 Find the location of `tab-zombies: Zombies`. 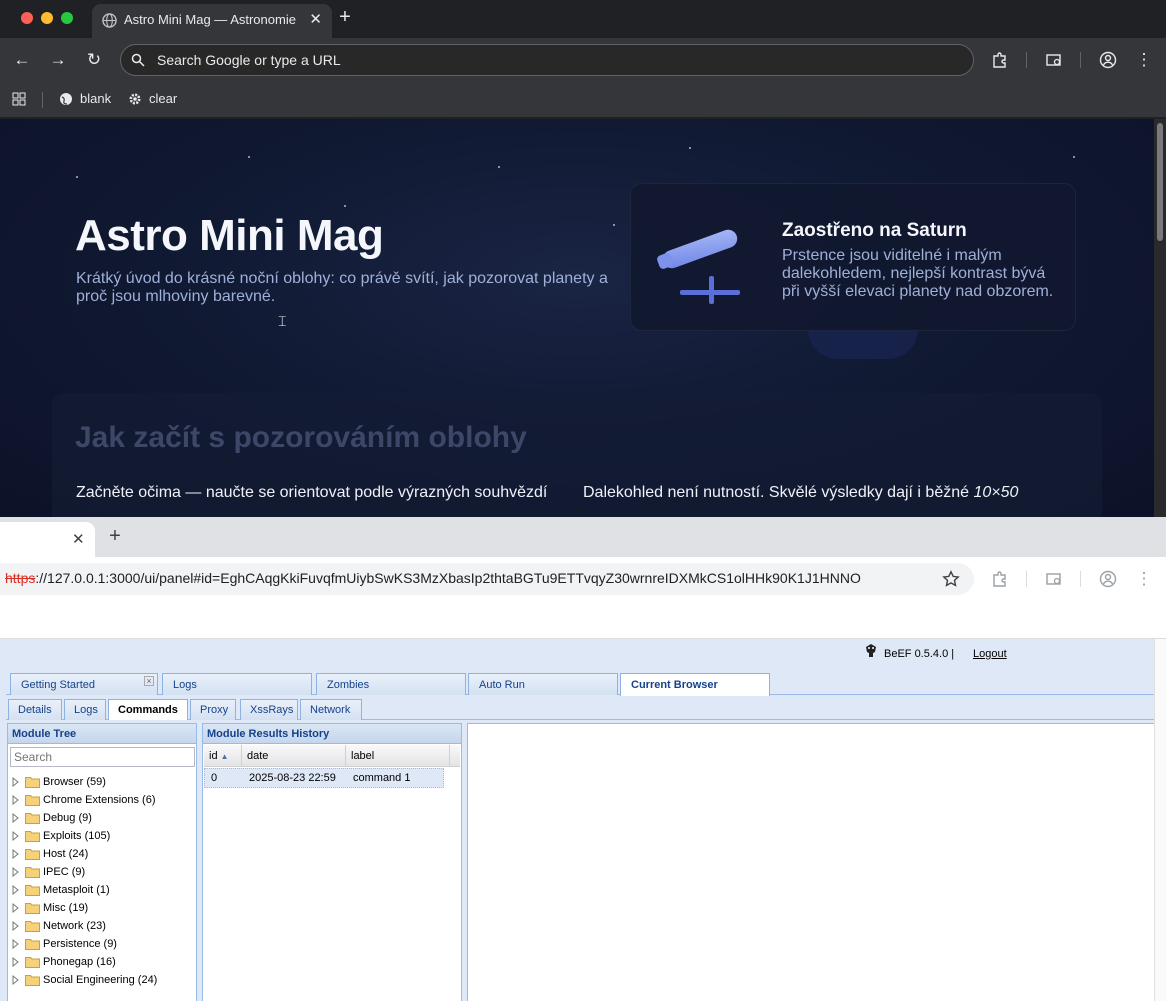

tab-zombies: Zombies is located at coordinates (391, 684).